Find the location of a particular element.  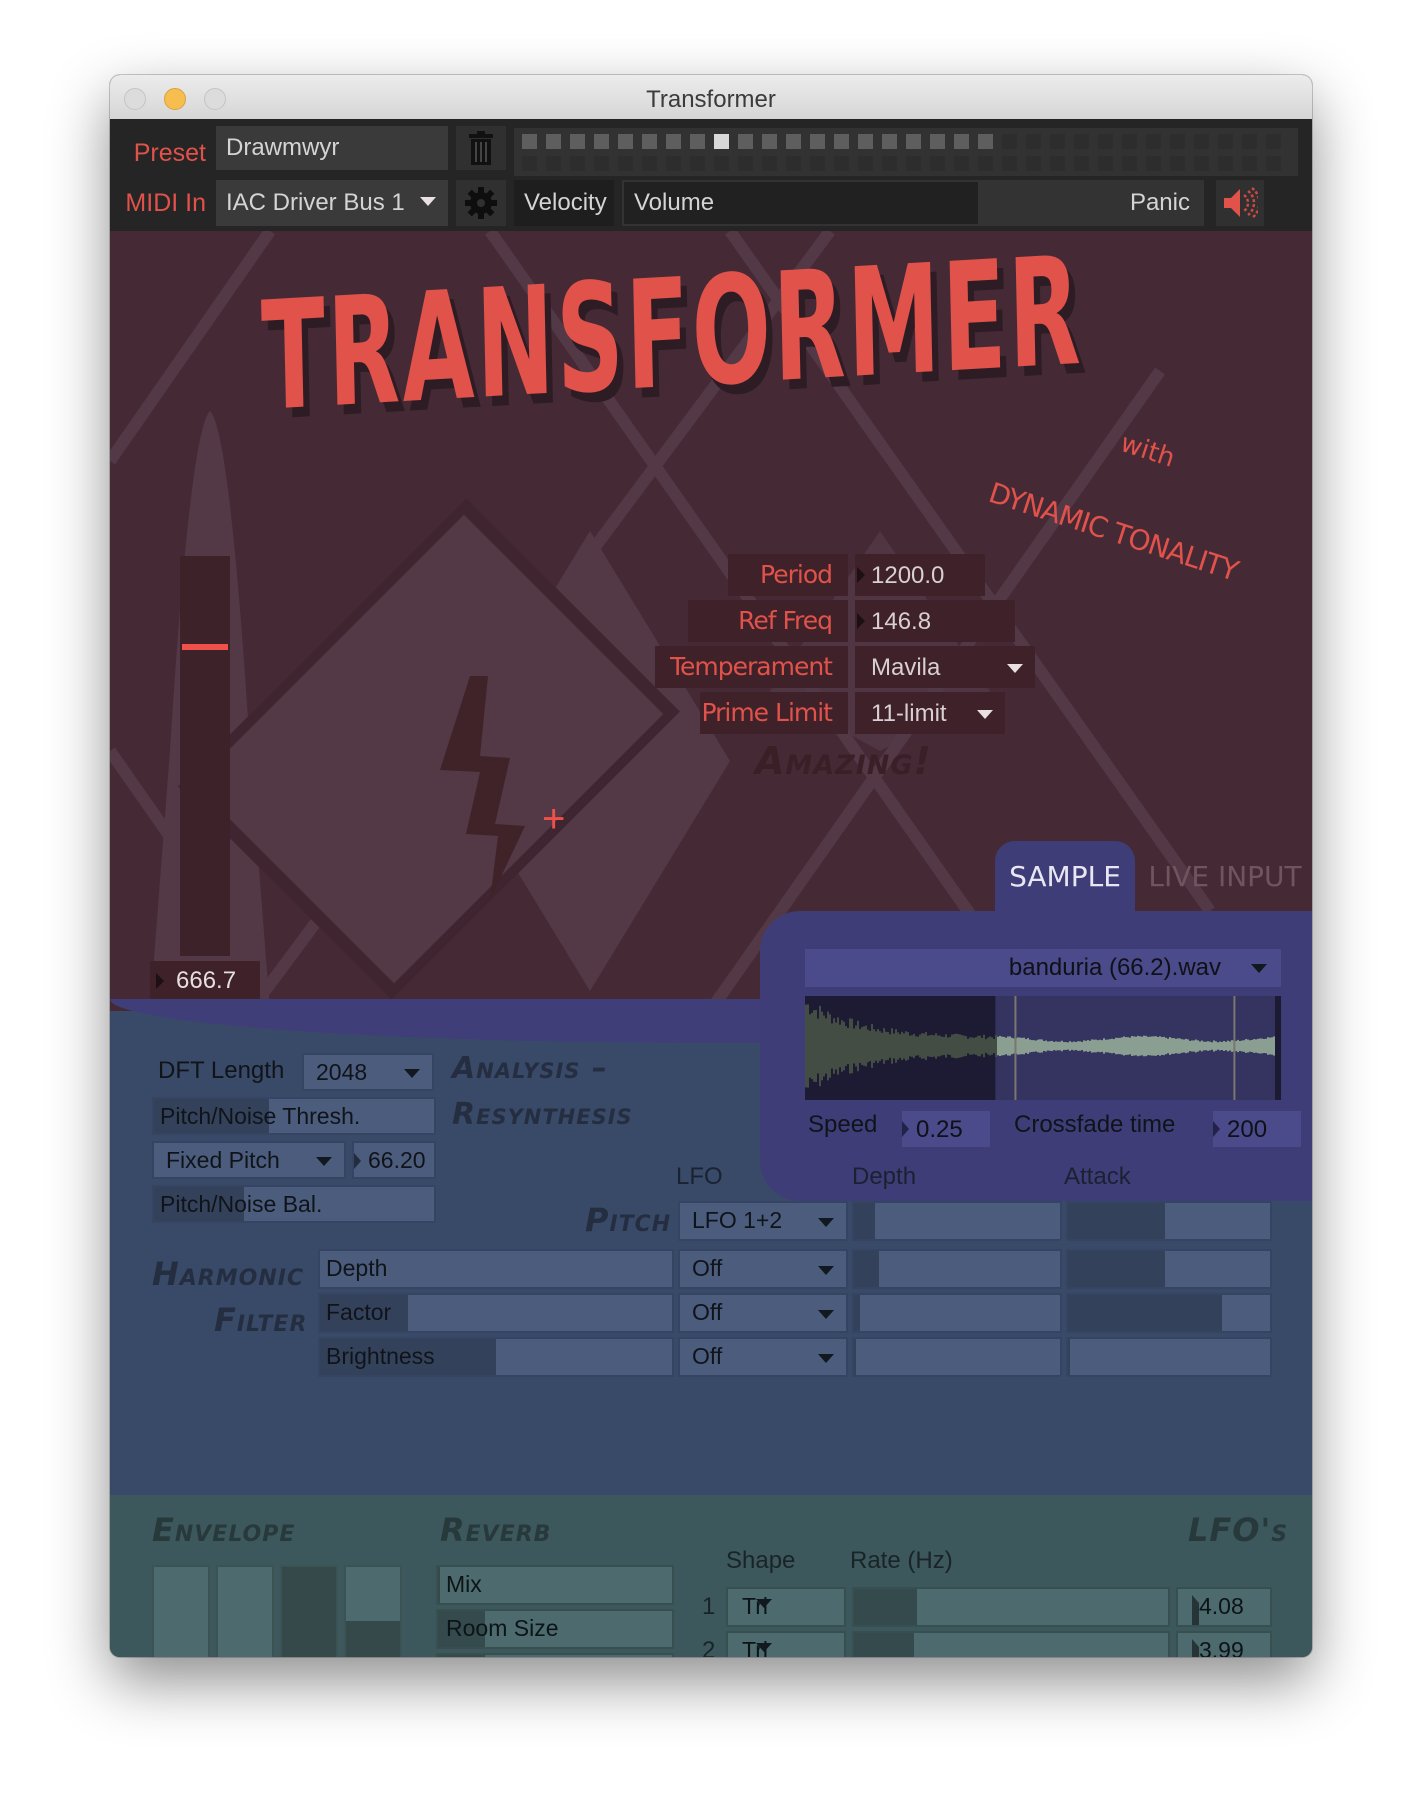

pitch-mode-dropdown: Fixed Pitch is located at coordinates (249, 1160).